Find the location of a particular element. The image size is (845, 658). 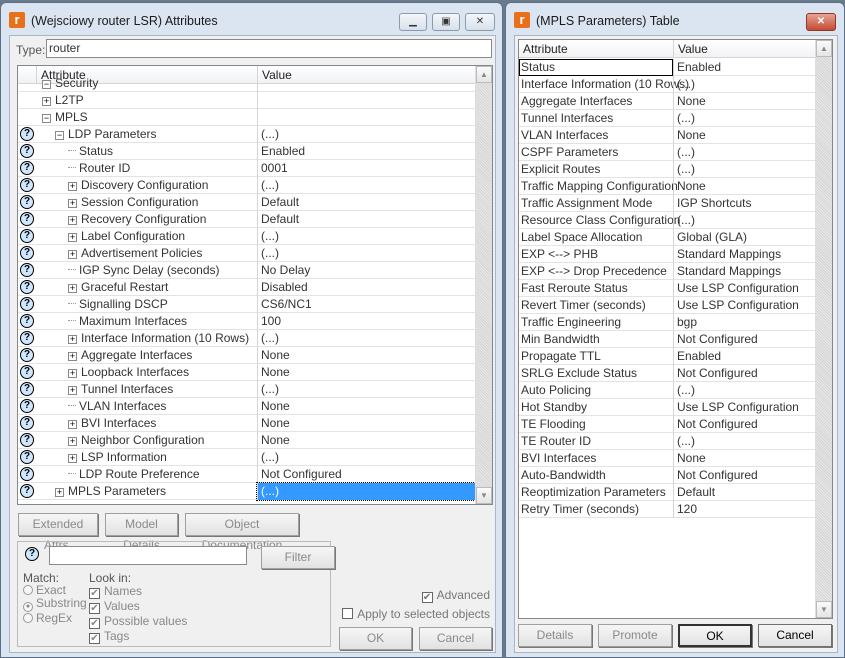

attribute-cell: Hot Standby is located at coordinates (596, 407).